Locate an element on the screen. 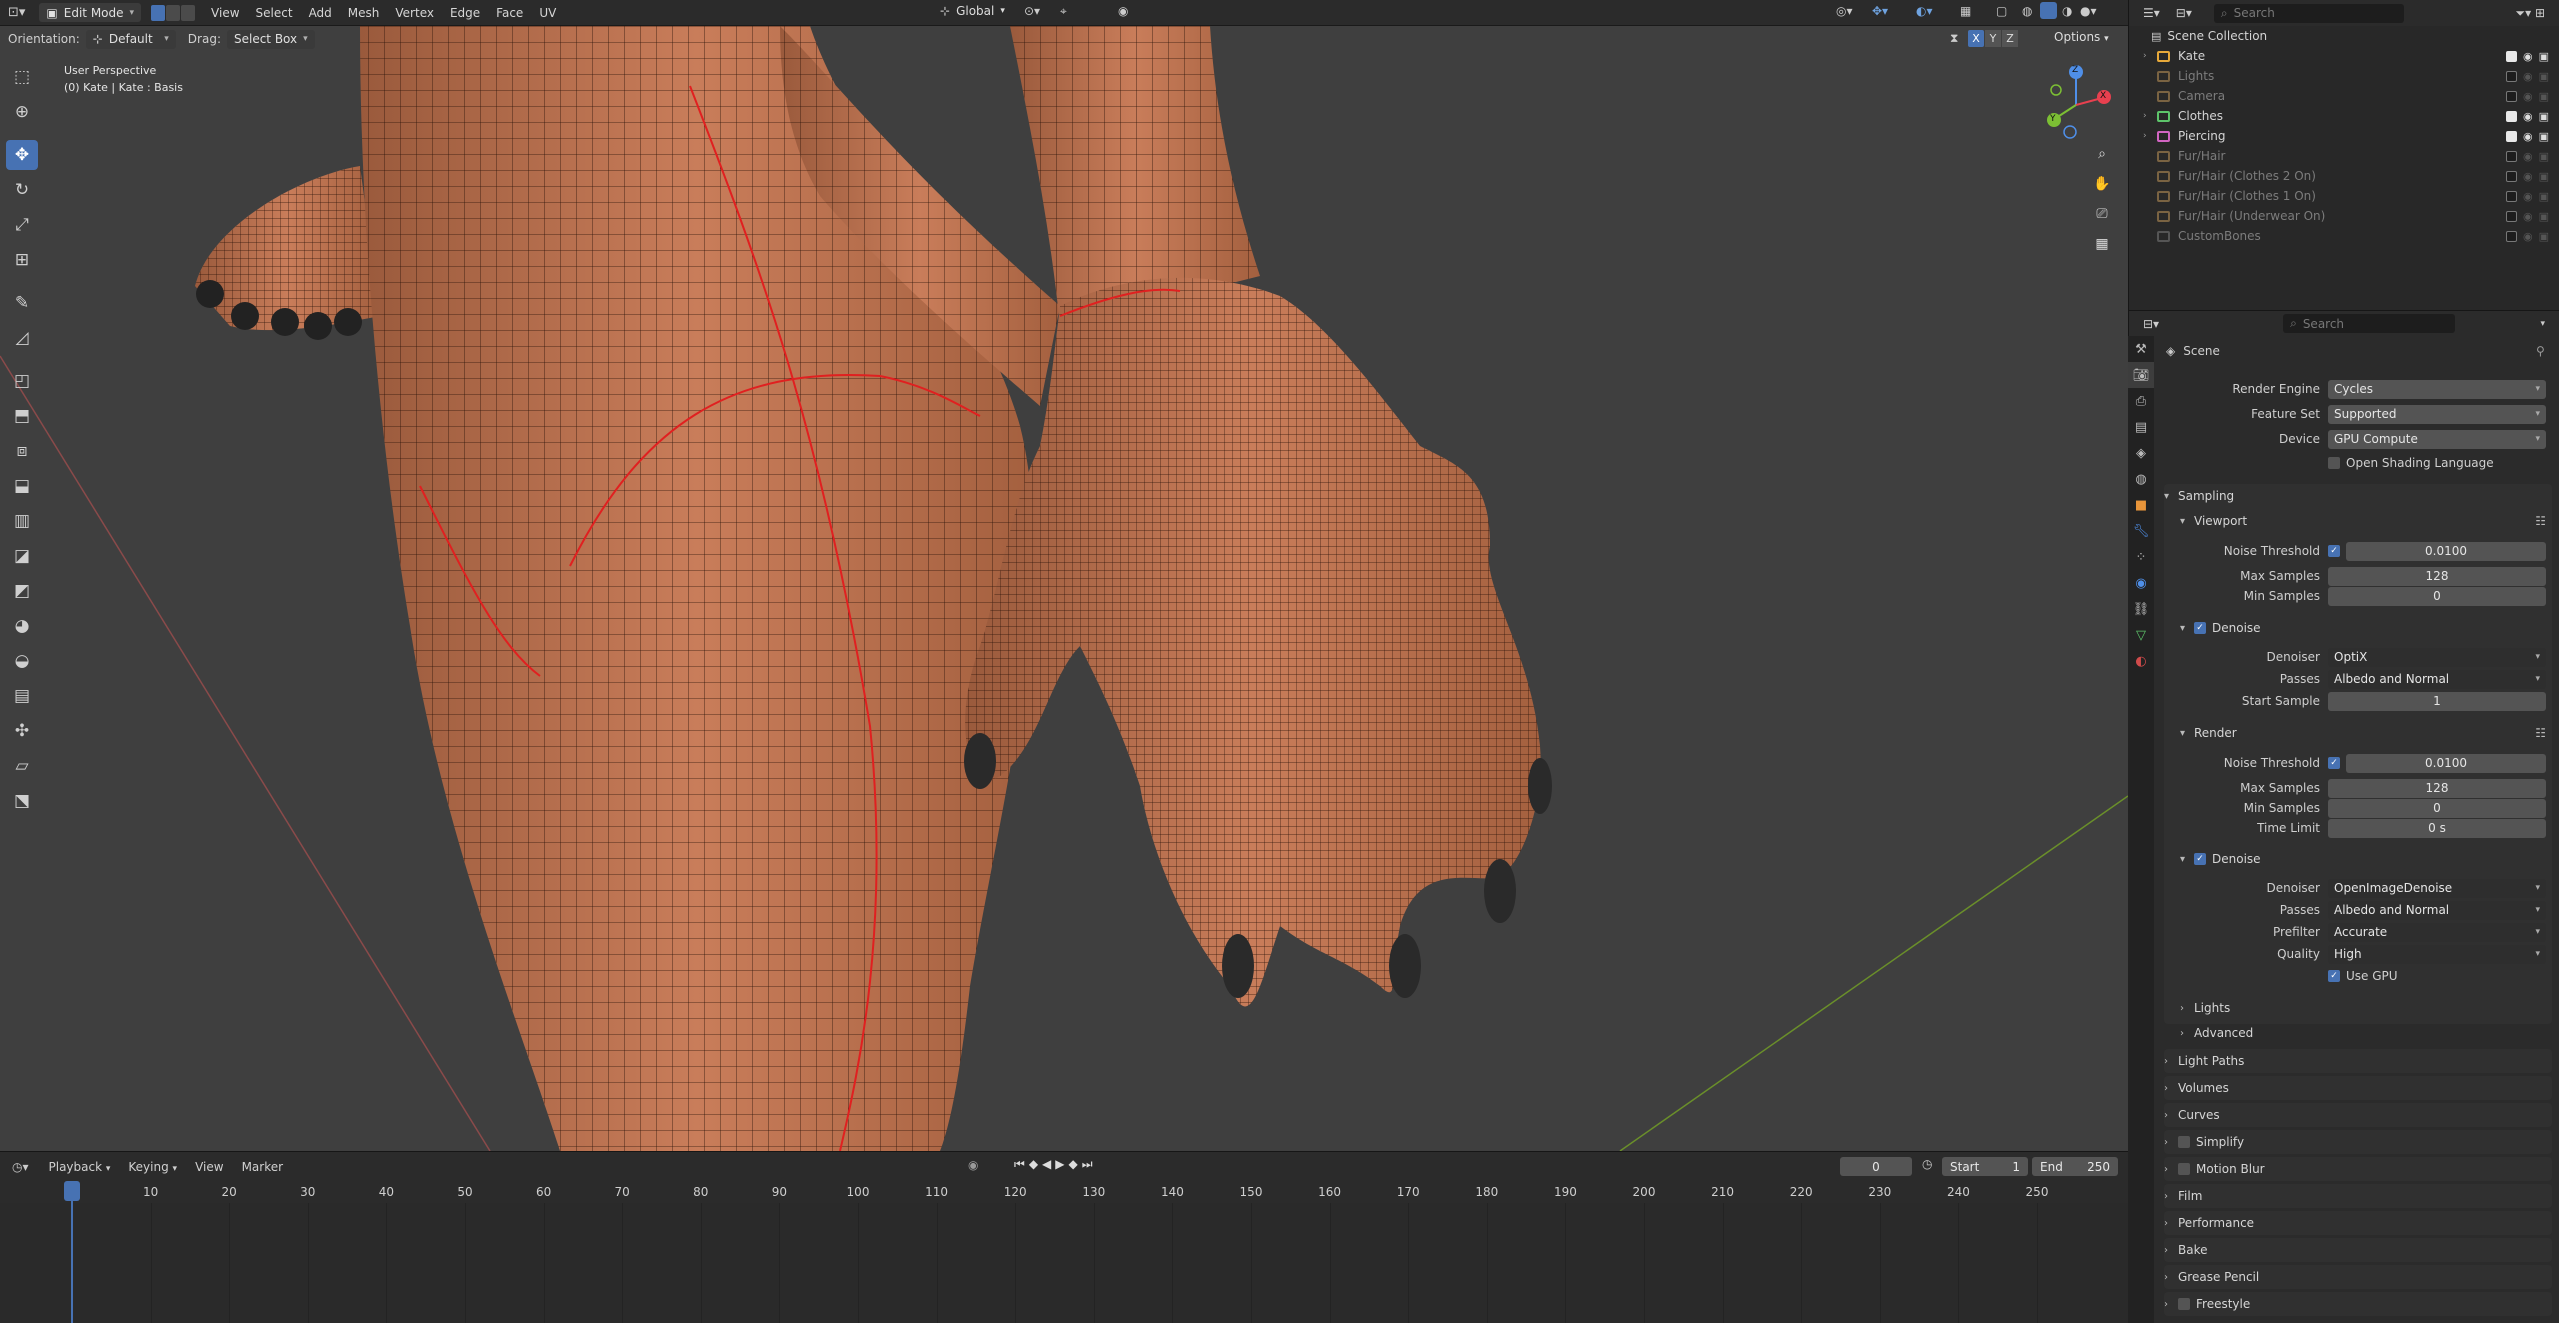  play-reverse-icon: ◀ is located at coordinates (1048, 1164).